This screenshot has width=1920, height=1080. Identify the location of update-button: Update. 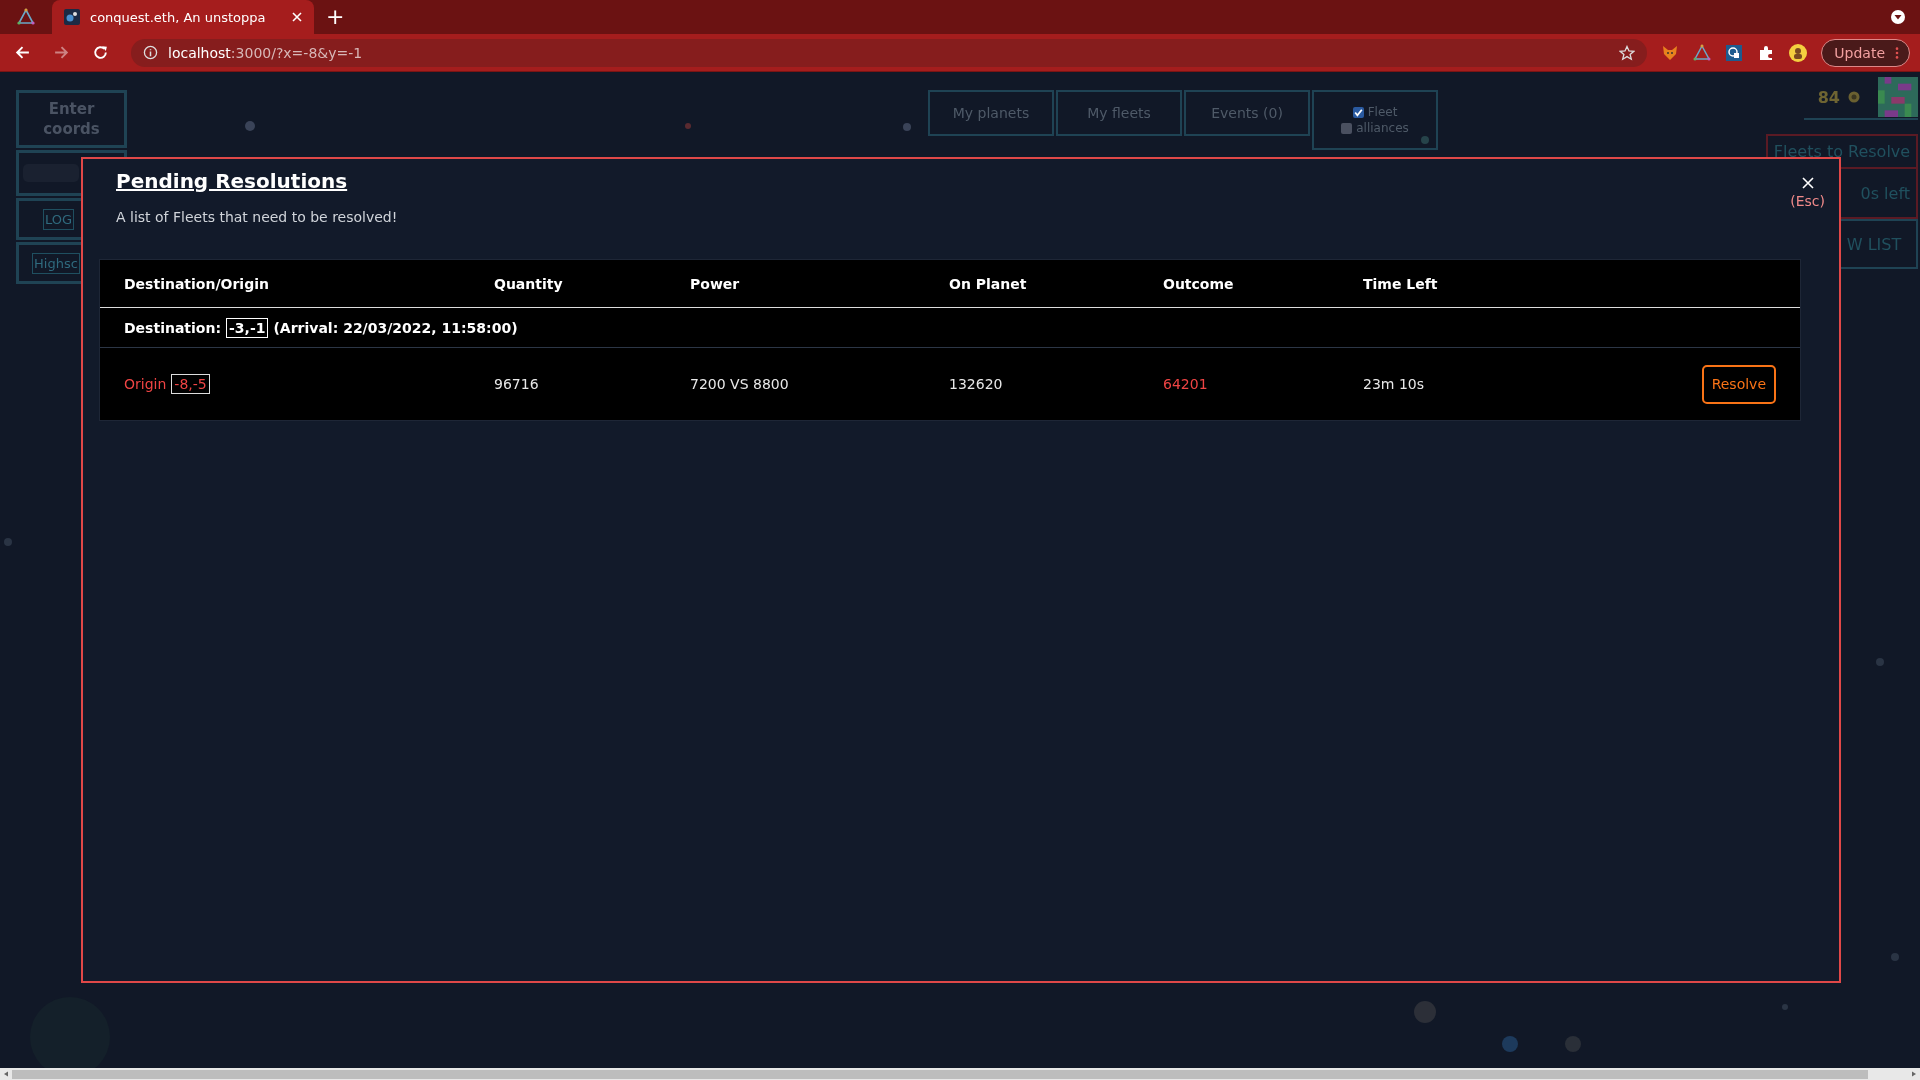
(1865, 52).